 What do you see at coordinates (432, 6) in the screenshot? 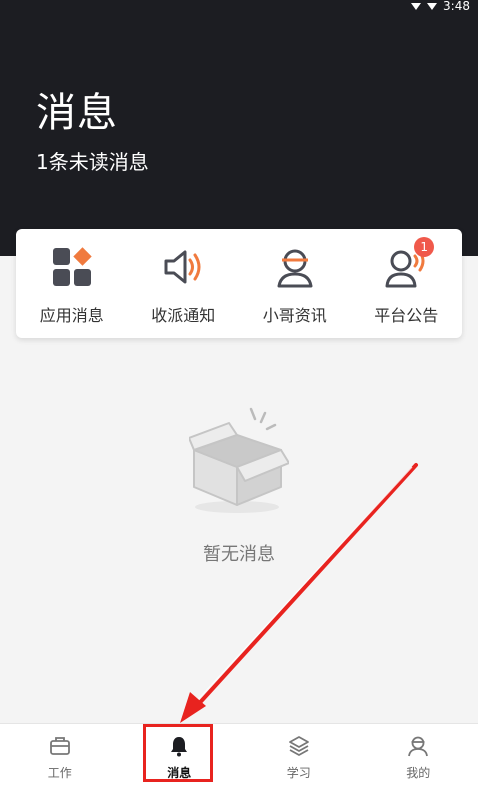
I see `signal-icon` at bounding box center [432, 6].